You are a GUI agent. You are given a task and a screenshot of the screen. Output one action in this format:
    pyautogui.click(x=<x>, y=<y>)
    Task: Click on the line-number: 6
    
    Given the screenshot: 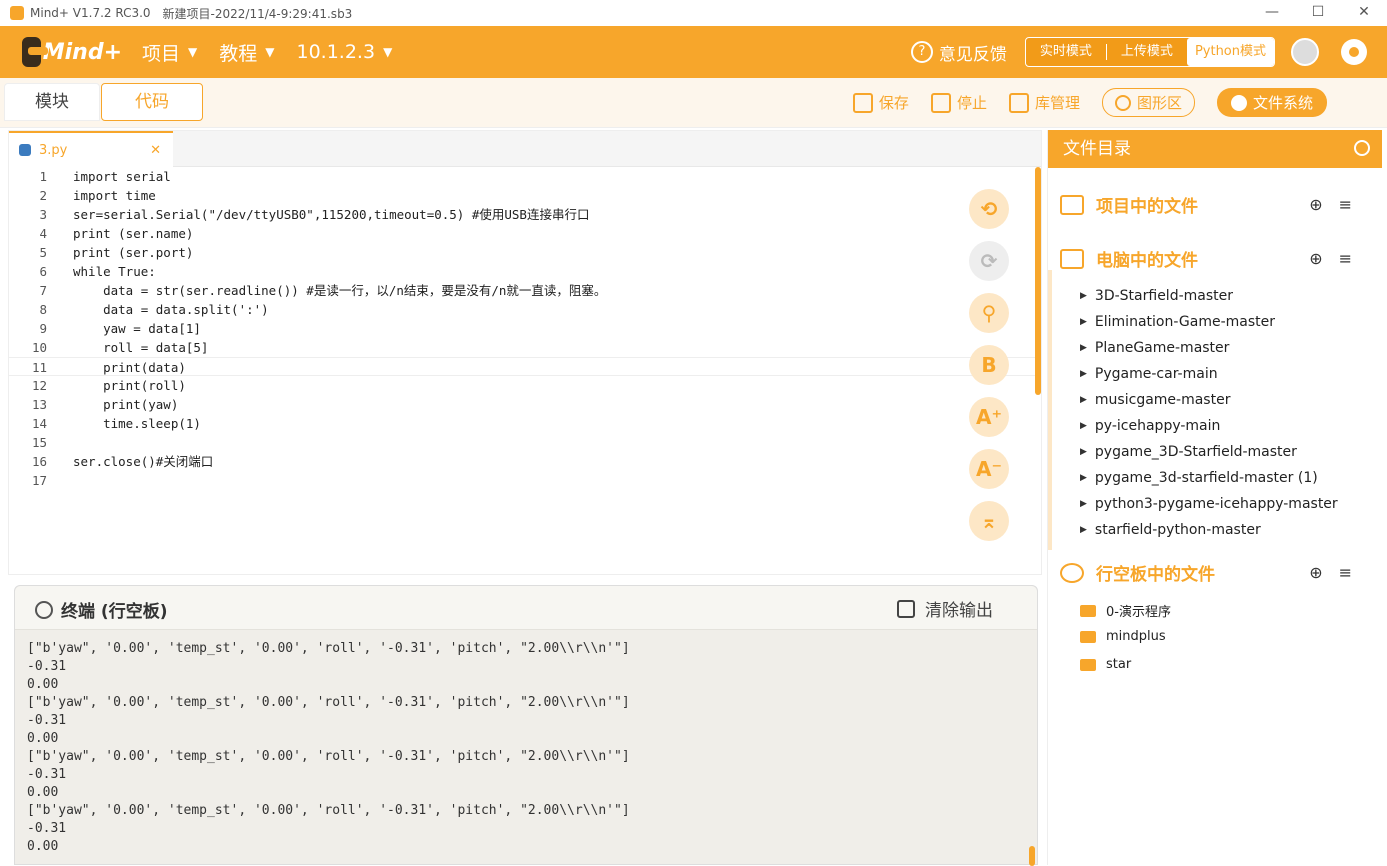 What is the action you would take?
    pyautogui.click(x=43, y=271)
    